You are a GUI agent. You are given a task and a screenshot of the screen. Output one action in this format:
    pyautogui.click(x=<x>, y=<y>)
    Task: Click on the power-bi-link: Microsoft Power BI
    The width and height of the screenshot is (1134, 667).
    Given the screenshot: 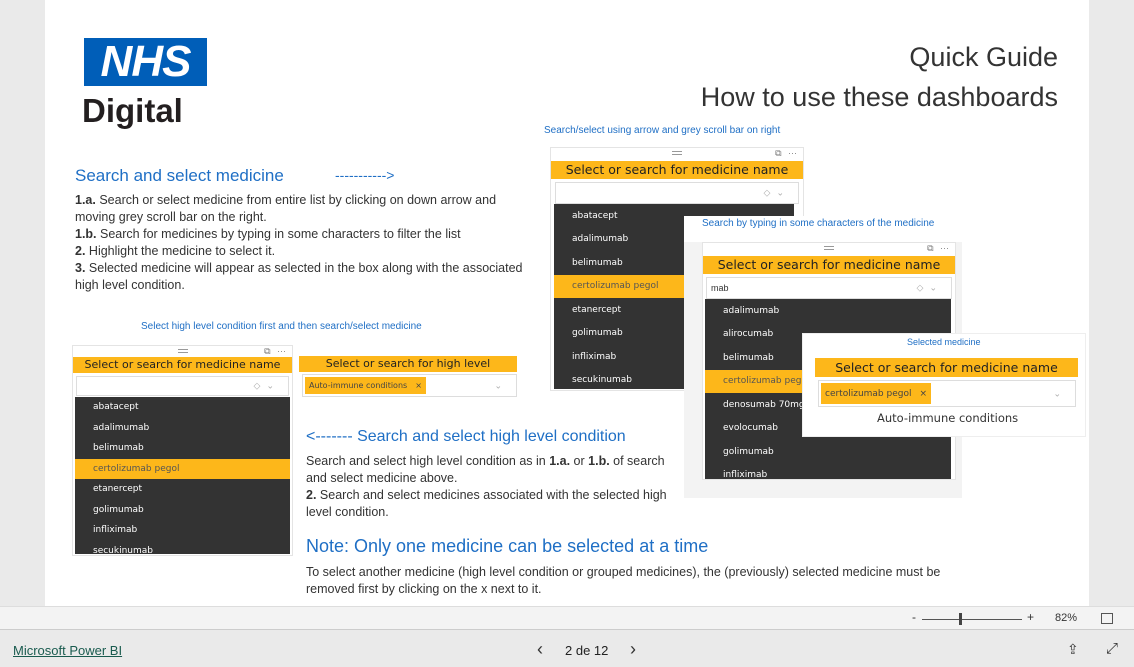 What is the action you would take?
    pyautogui.click(x=67, y=650)
    